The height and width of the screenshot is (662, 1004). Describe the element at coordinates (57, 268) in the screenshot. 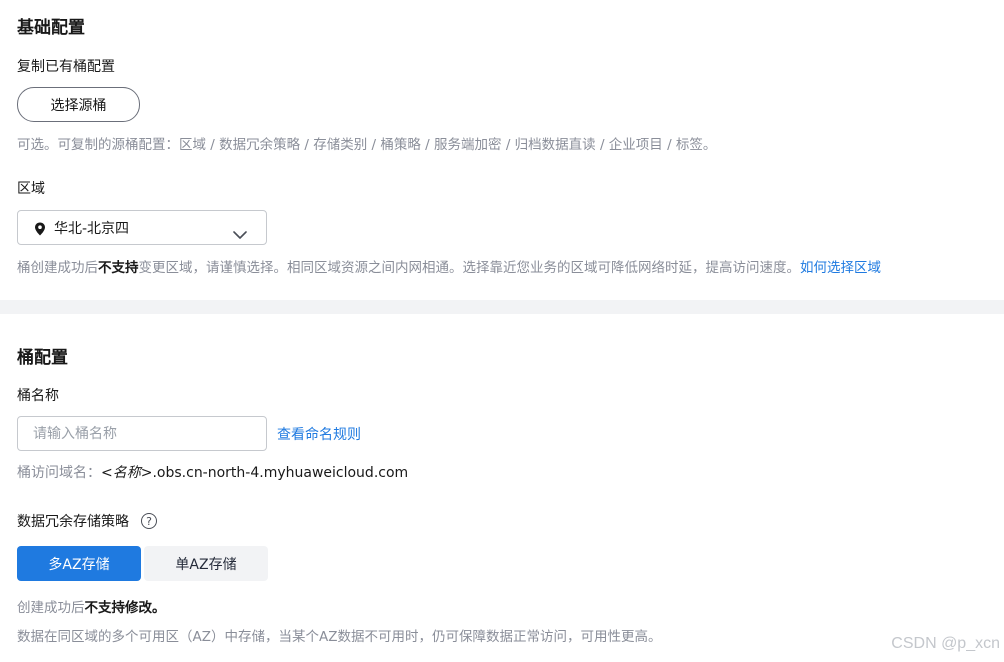

I see `region-hint-prefix: 桶创建成功后` at that location.